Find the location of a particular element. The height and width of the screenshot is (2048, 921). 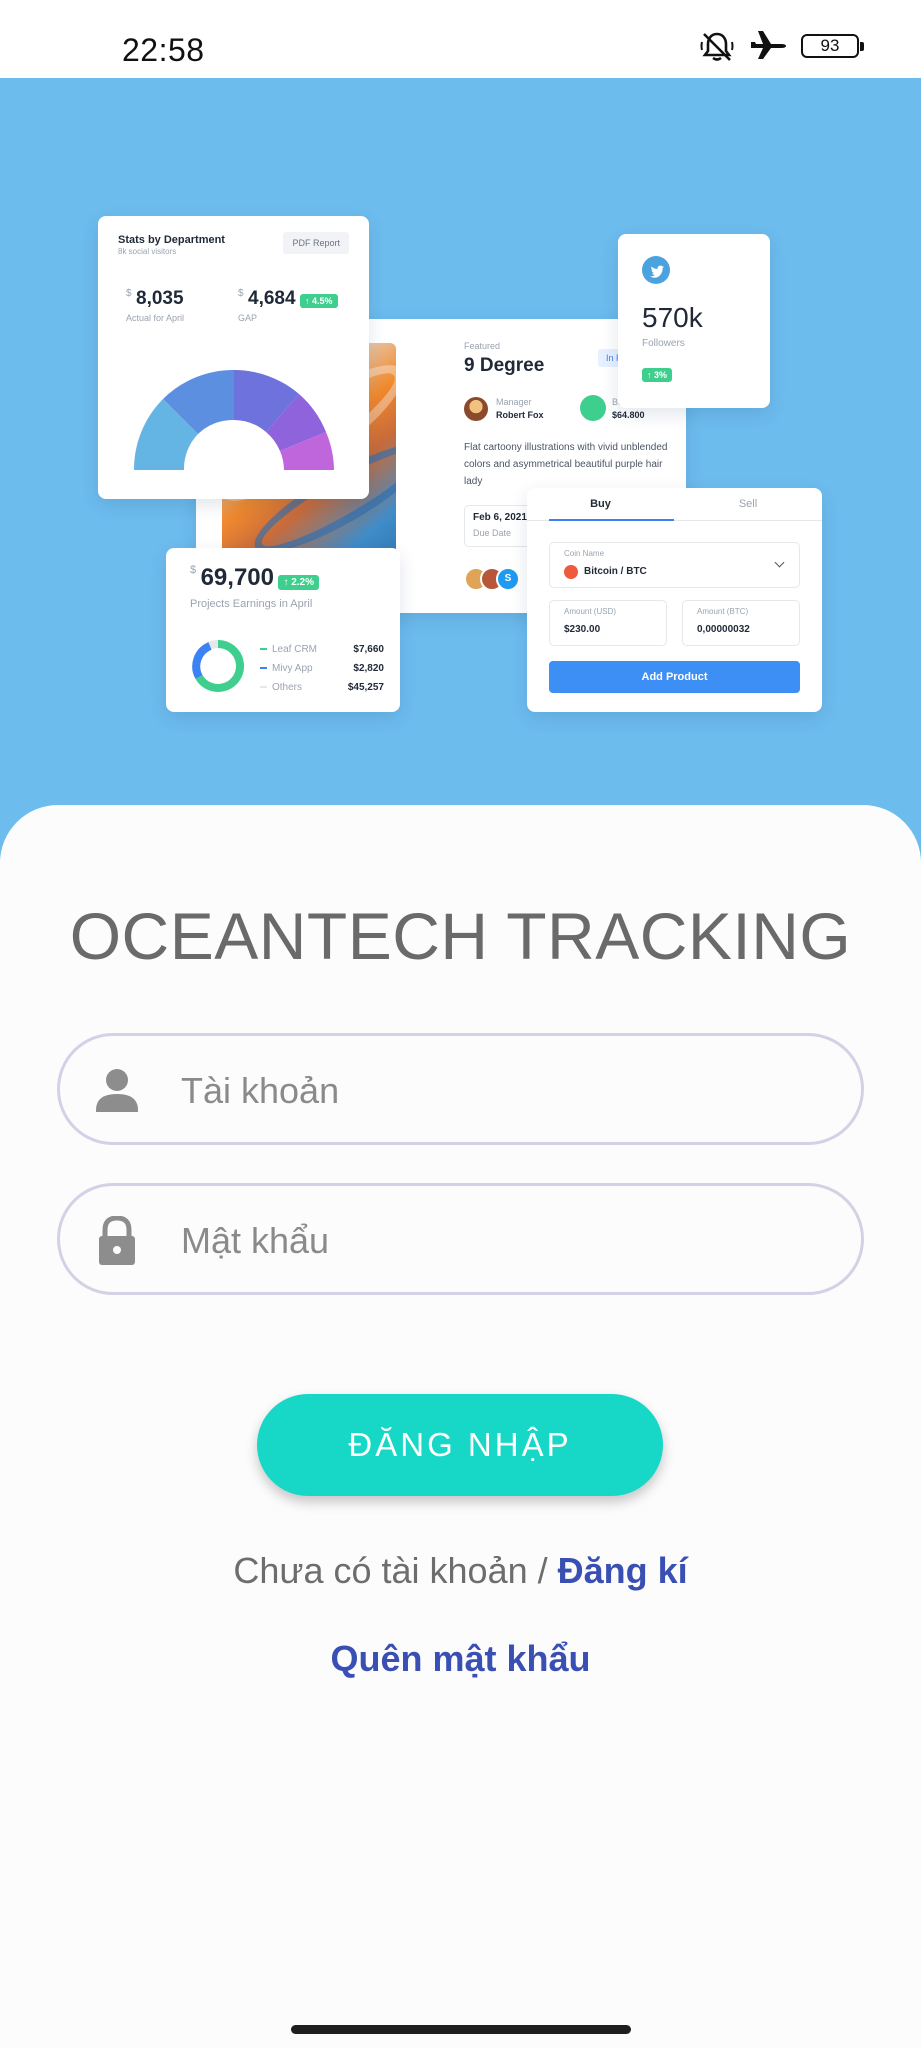

usd-amount-field: Amount (USD) $230.00 is located at coordinates (608, 623).